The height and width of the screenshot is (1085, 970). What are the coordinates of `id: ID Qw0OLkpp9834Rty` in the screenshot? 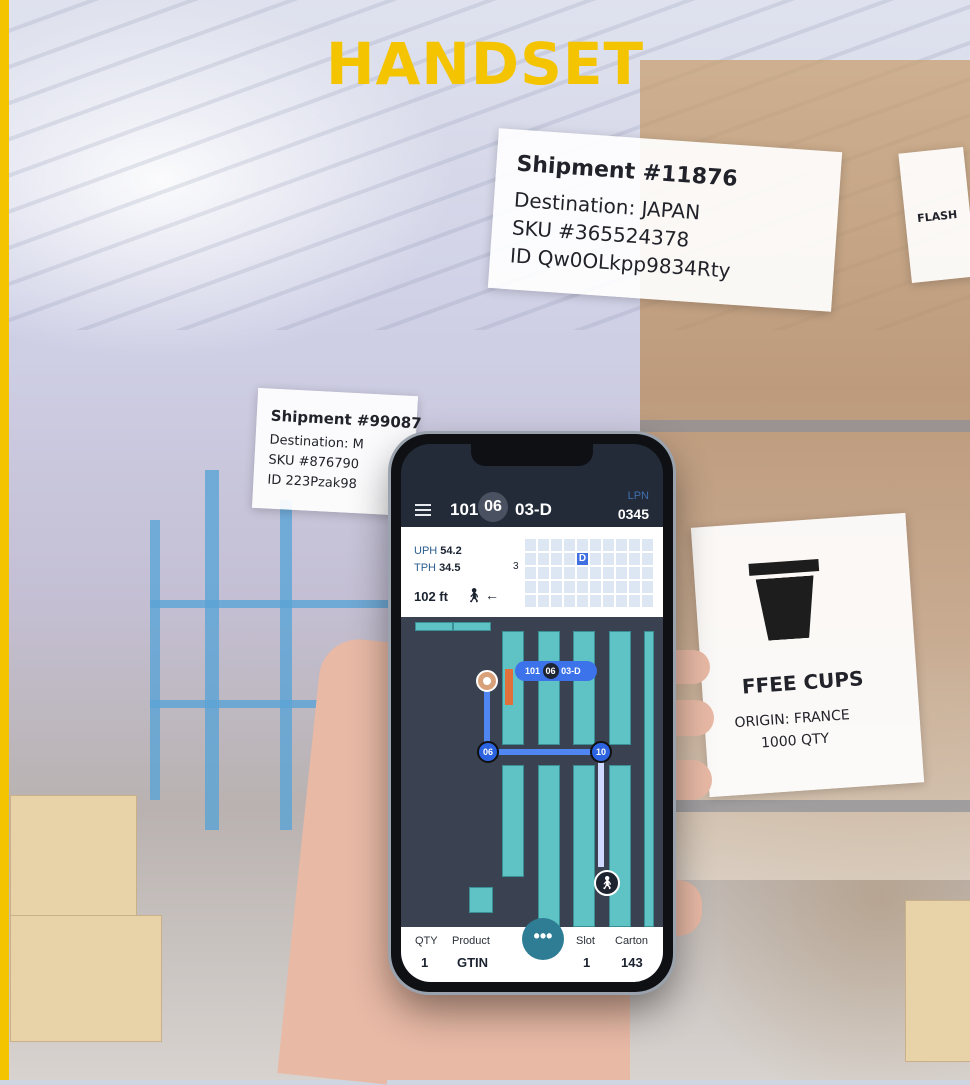 It's located at (620, 263).